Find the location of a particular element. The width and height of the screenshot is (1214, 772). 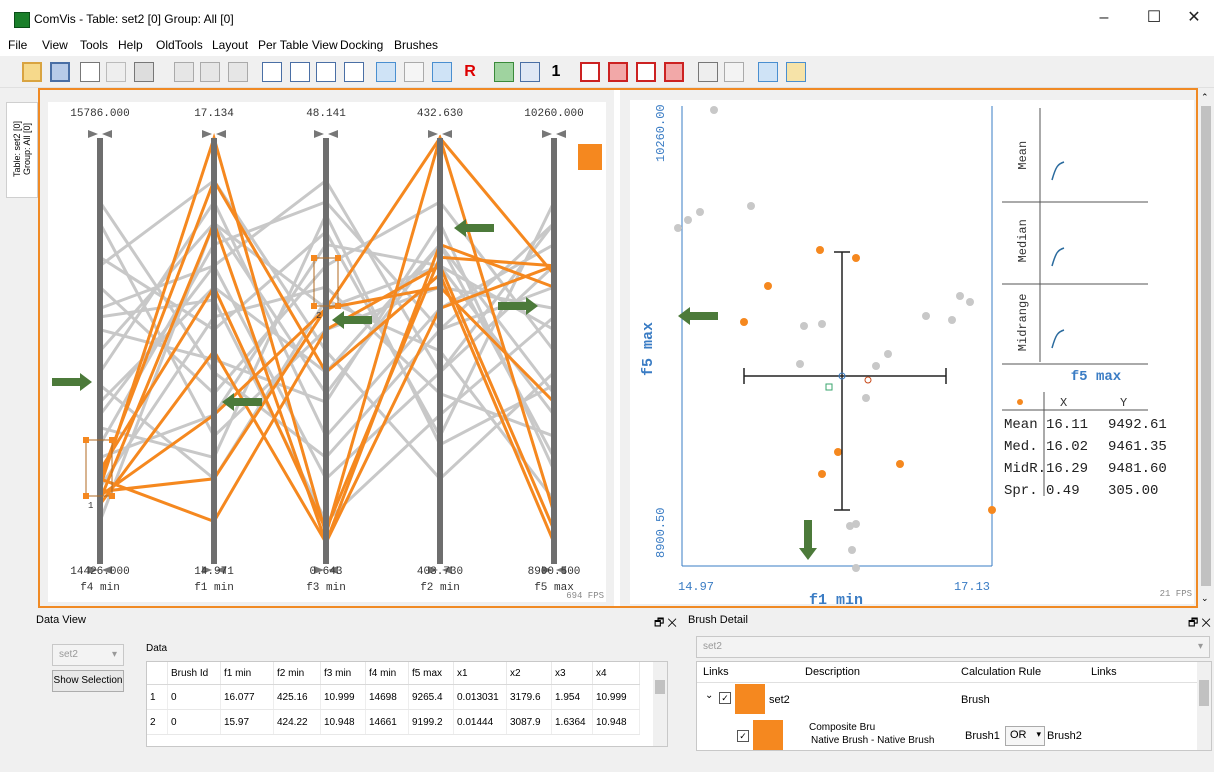

tool-b-icon is located at coordinates (734, 72).